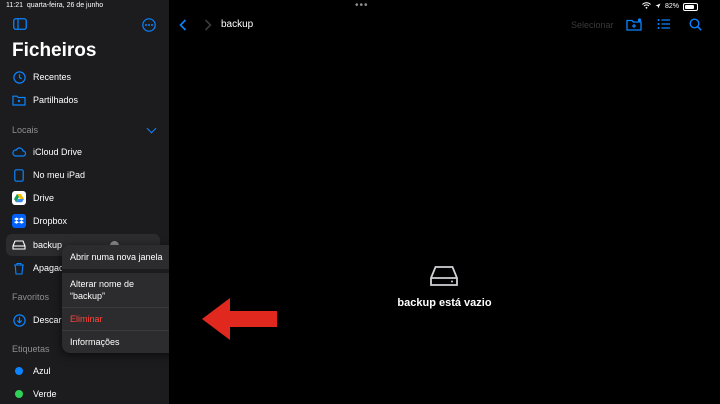 The height and width of the screenshot is (404, 720). Describe the element at coordinates (20, 24) in the screenshot. I see `sidebar-toggle-icon` at that location.